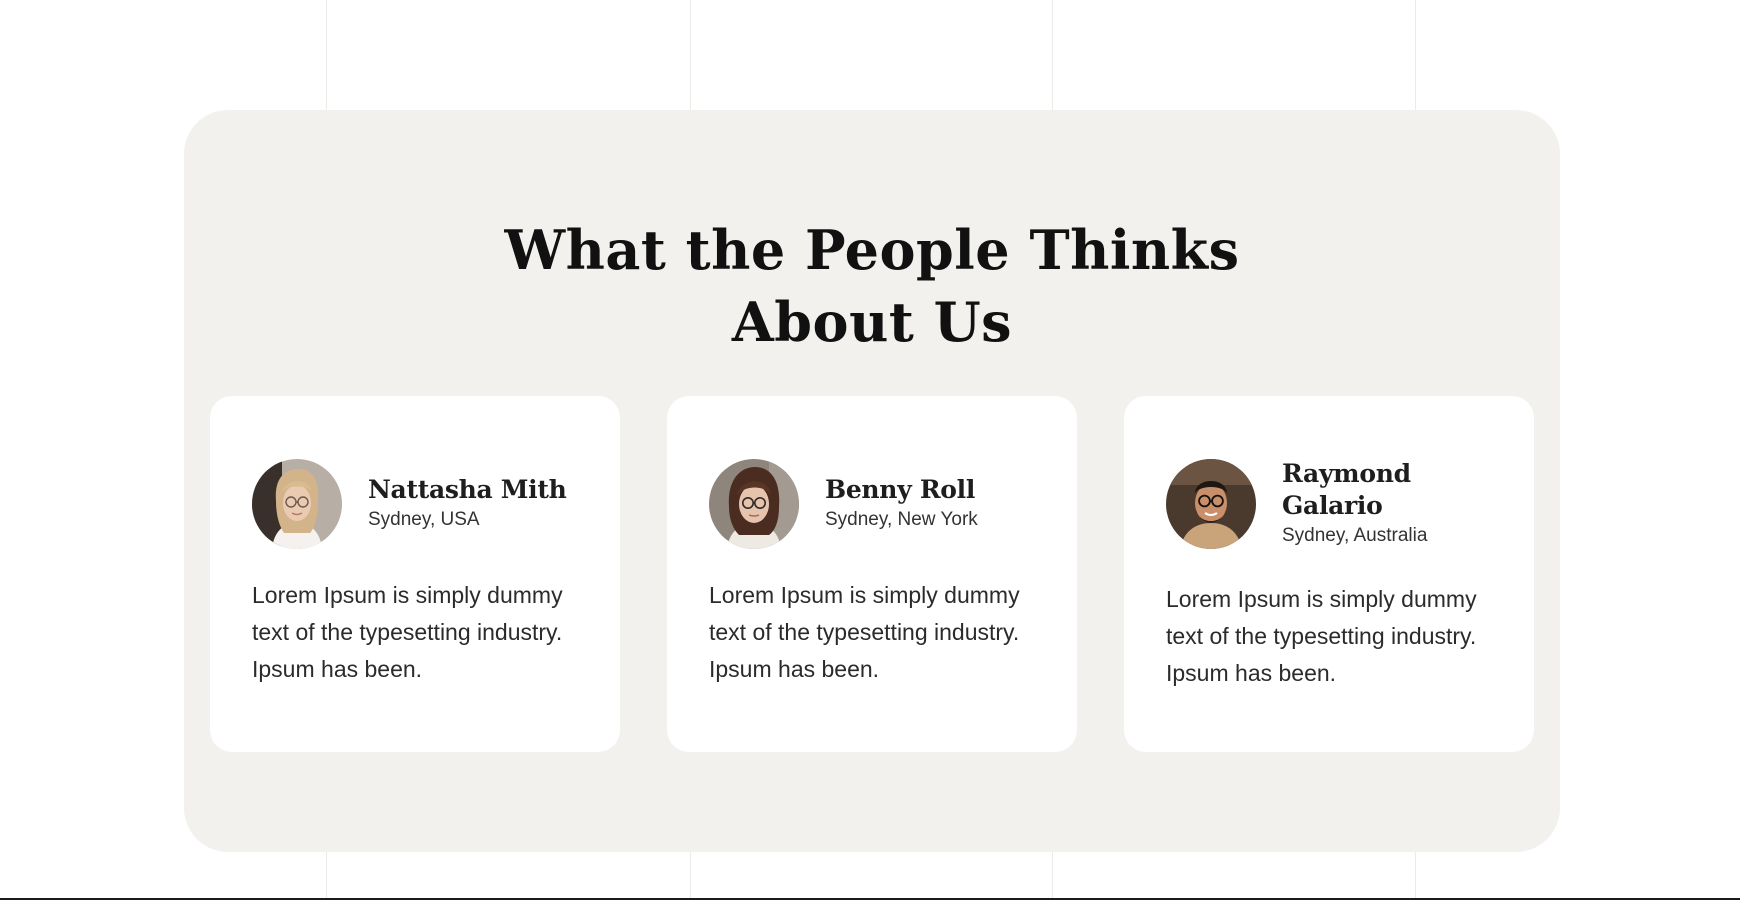  Describe the element at coordinates (424, 519) in the screenshot. I see `author-location: Sydney, USA` at that location.